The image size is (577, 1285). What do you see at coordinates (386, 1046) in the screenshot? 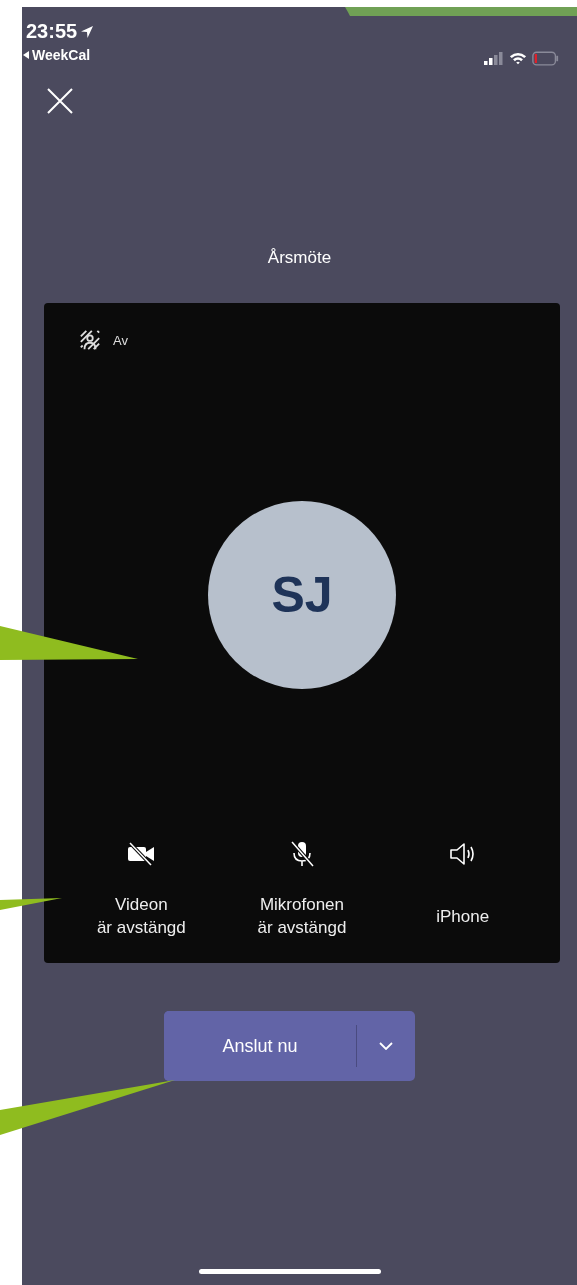
I see `dropdown-chevron-icon` at bounding box center [386, 1046].